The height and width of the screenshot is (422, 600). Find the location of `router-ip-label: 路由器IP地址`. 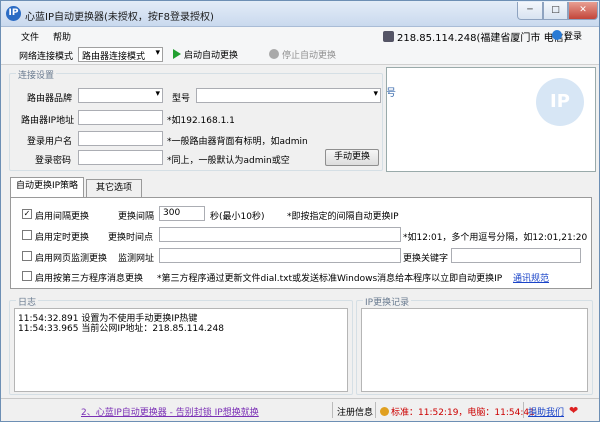

router-ip-label: 路由器IP地址 is located at coordinates (48, 121).